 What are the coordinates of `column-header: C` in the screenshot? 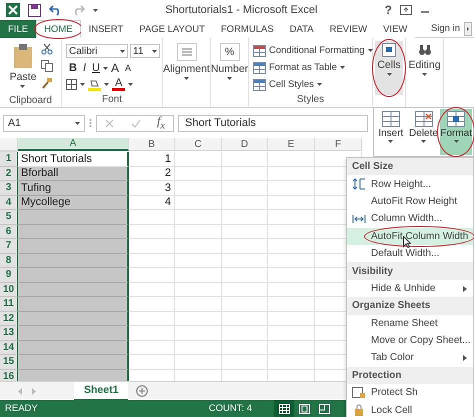 It's located at (198, 144).